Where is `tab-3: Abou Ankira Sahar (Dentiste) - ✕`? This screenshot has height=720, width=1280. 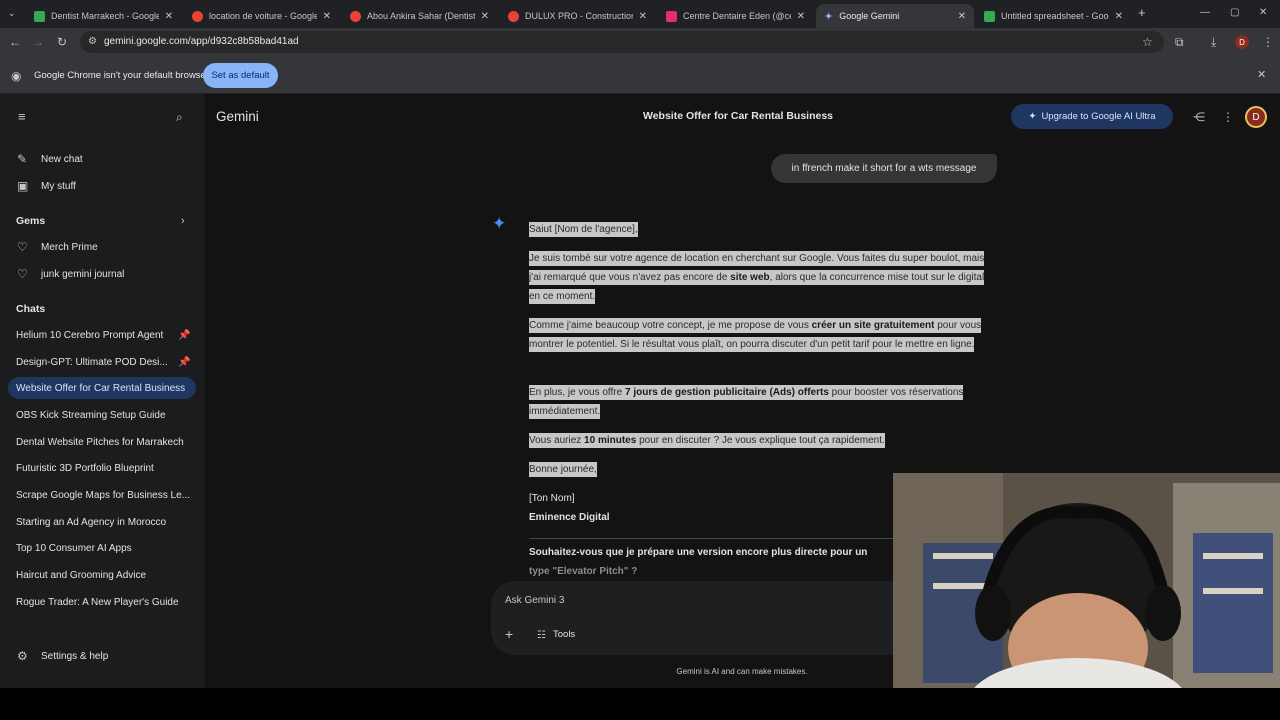 tab-3: Abou Ankira Sahar (Dentiste) - ✕ is located at coordinates (419, 16).